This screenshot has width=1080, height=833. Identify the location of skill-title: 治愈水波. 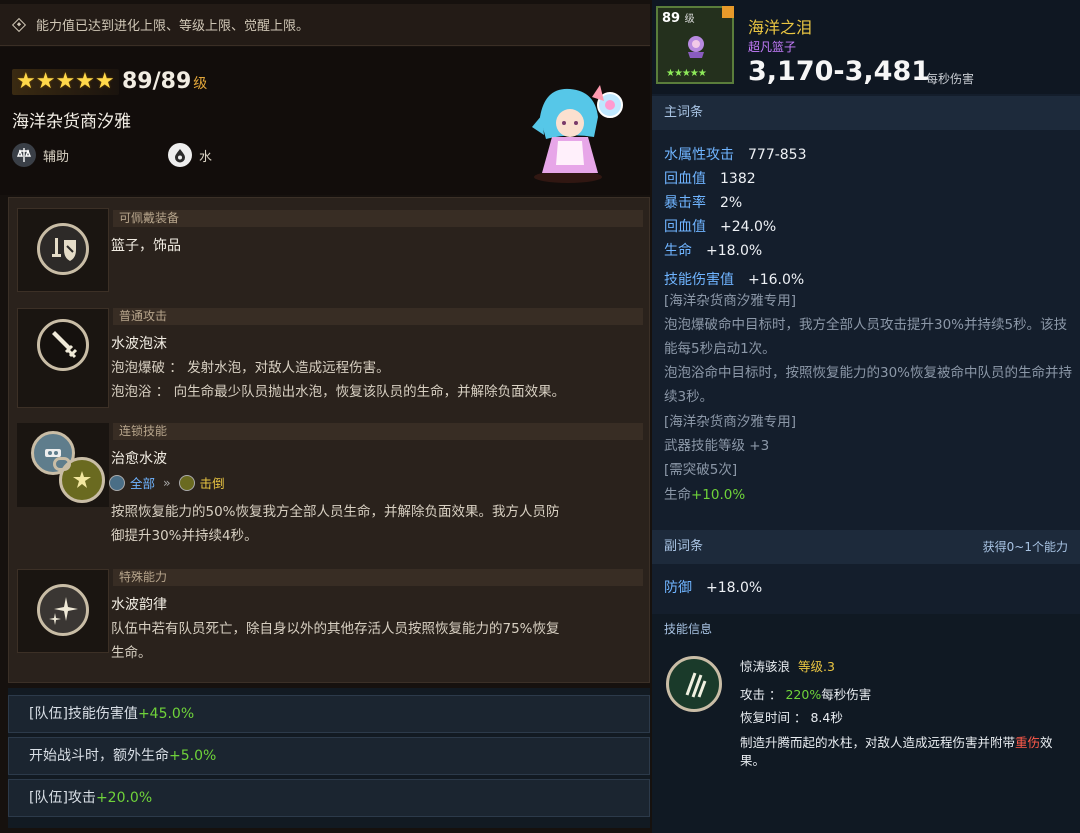
(139, 459).